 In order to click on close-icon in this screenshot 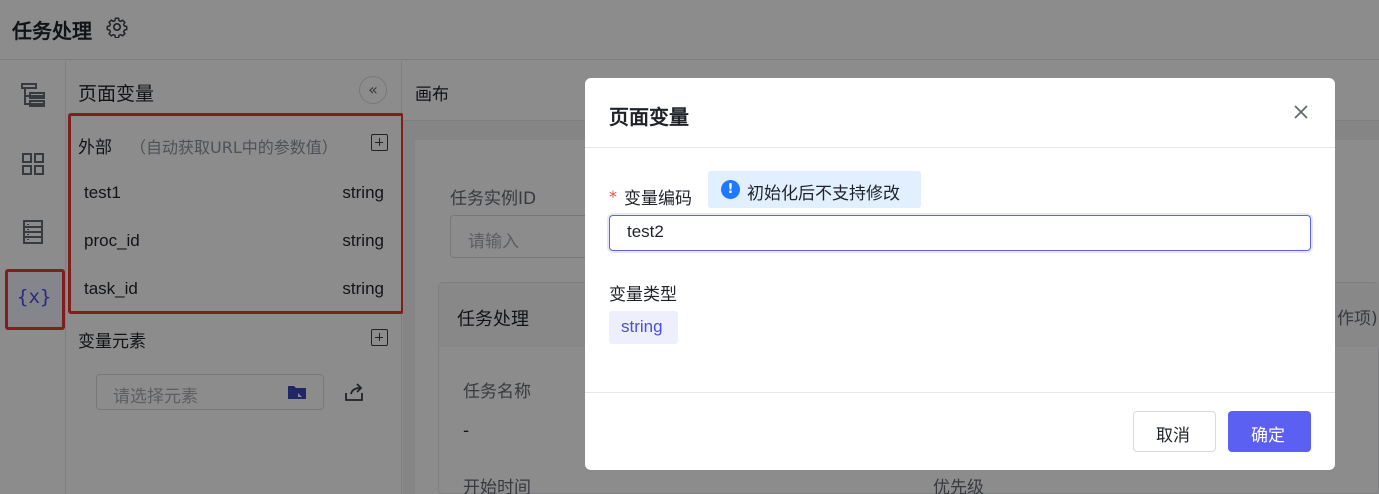, I will do `click(1301, 112)`.